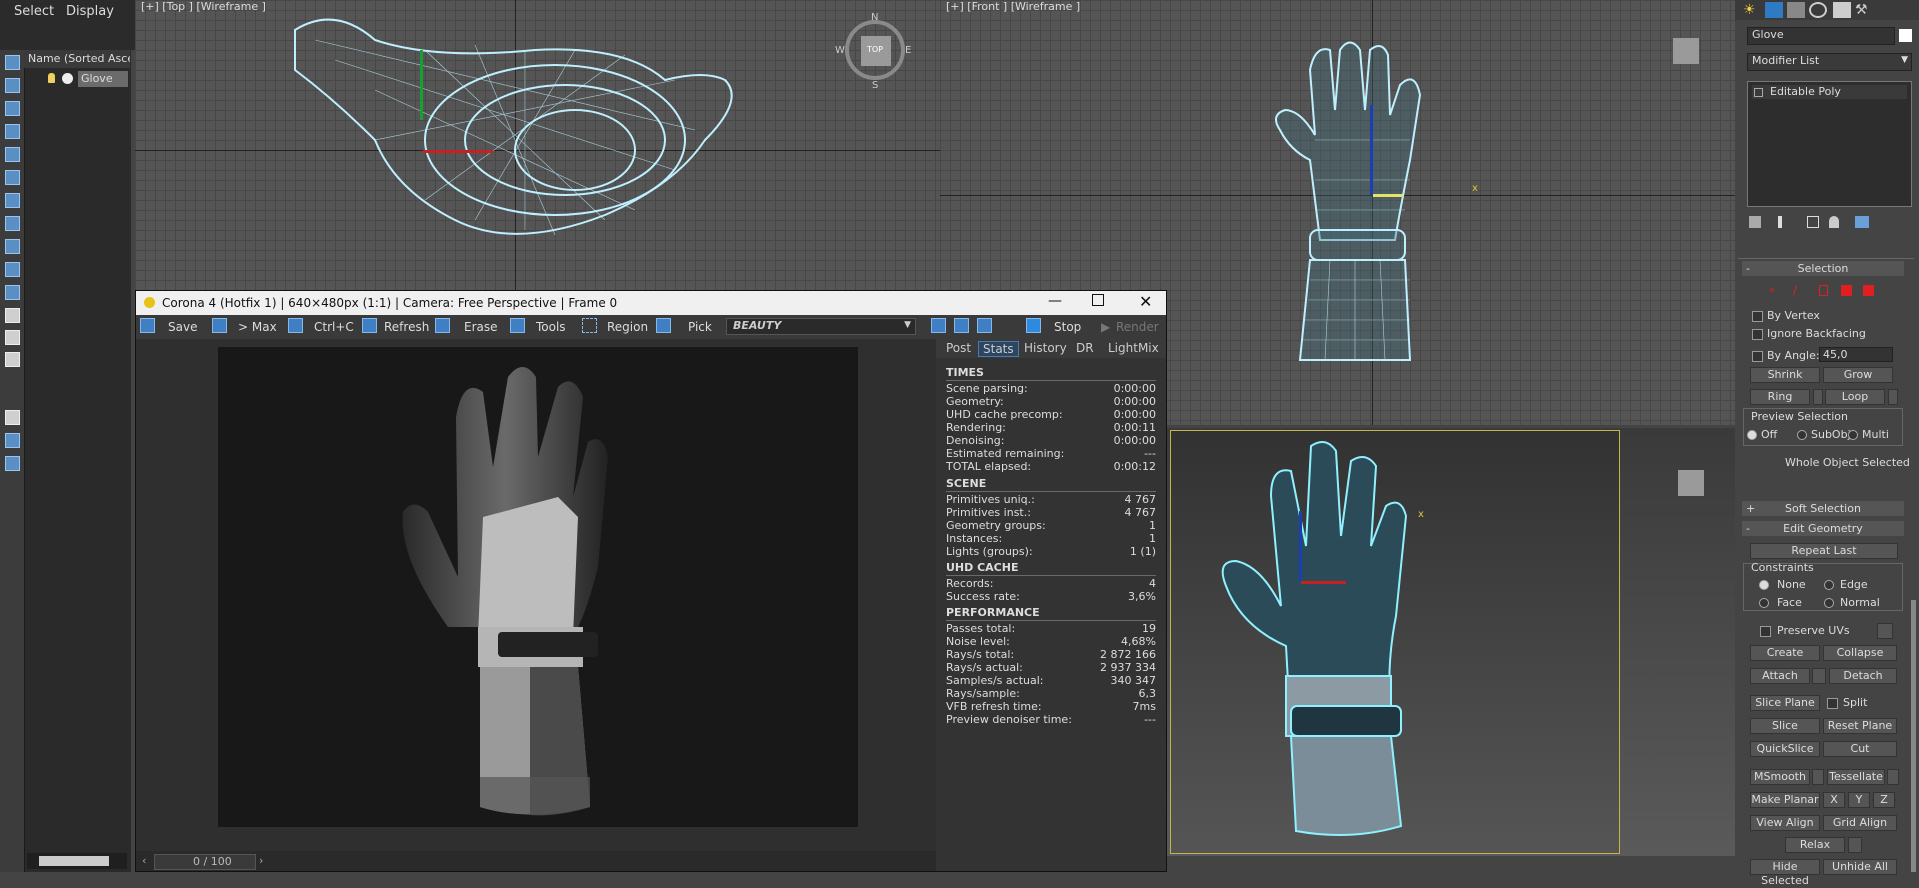 This screenshot has width=1919, height=888. Describe the element at coordinates (1137, 327) in the screenshot. I see `render-button: Render` at that location.